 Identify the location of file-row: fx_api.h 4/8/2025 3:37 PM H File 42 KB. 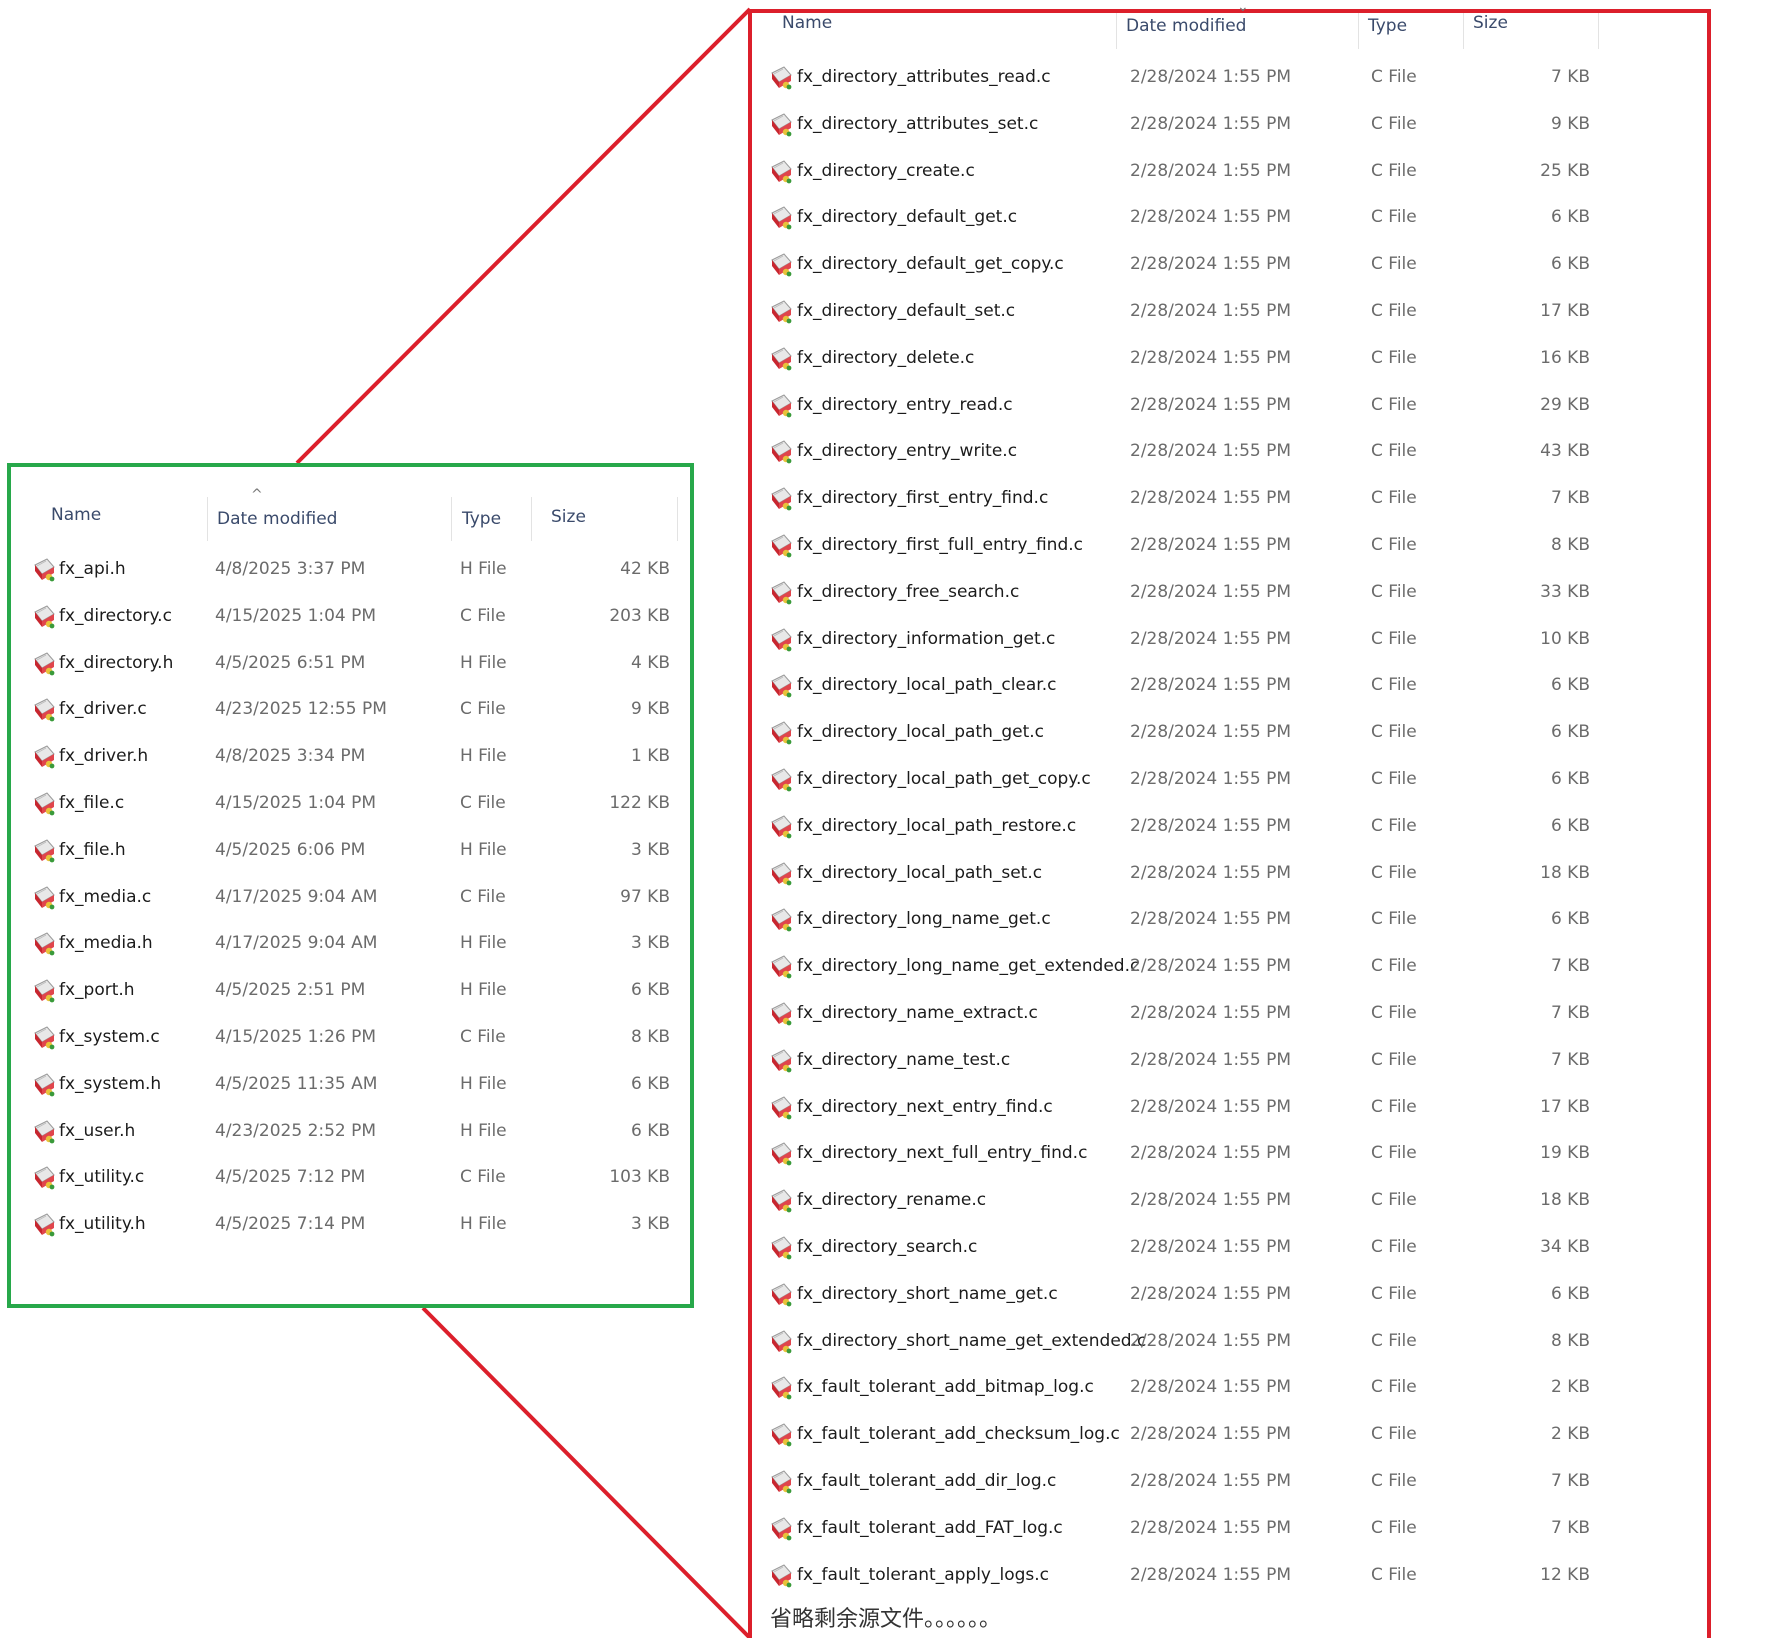
(350, 570).